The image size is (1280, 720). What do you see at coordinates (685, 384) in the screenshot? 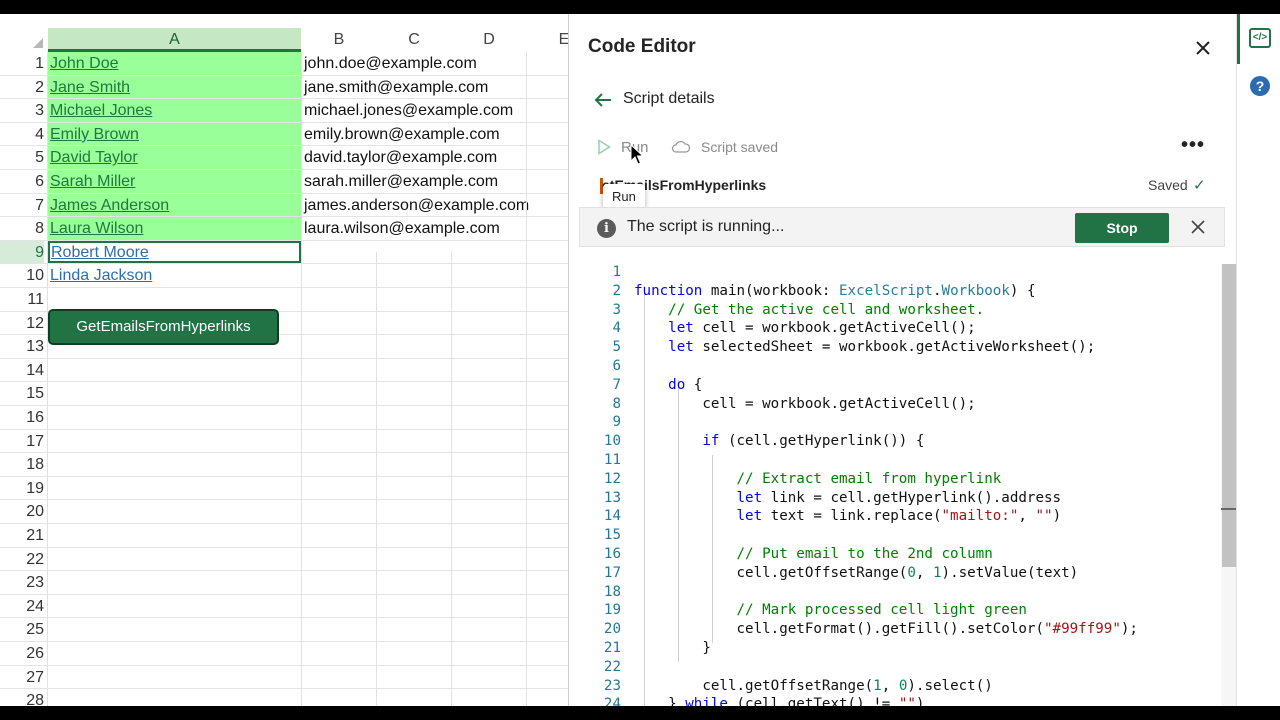
I see `code-text: do {` at bounding box center [685, 384].